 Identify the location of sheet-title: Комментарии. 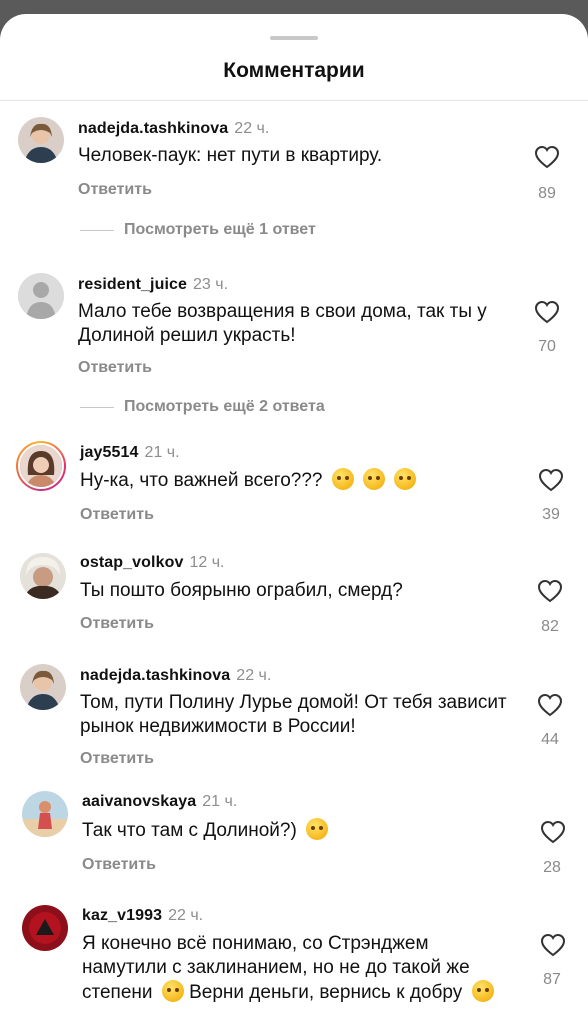
(294, 70).